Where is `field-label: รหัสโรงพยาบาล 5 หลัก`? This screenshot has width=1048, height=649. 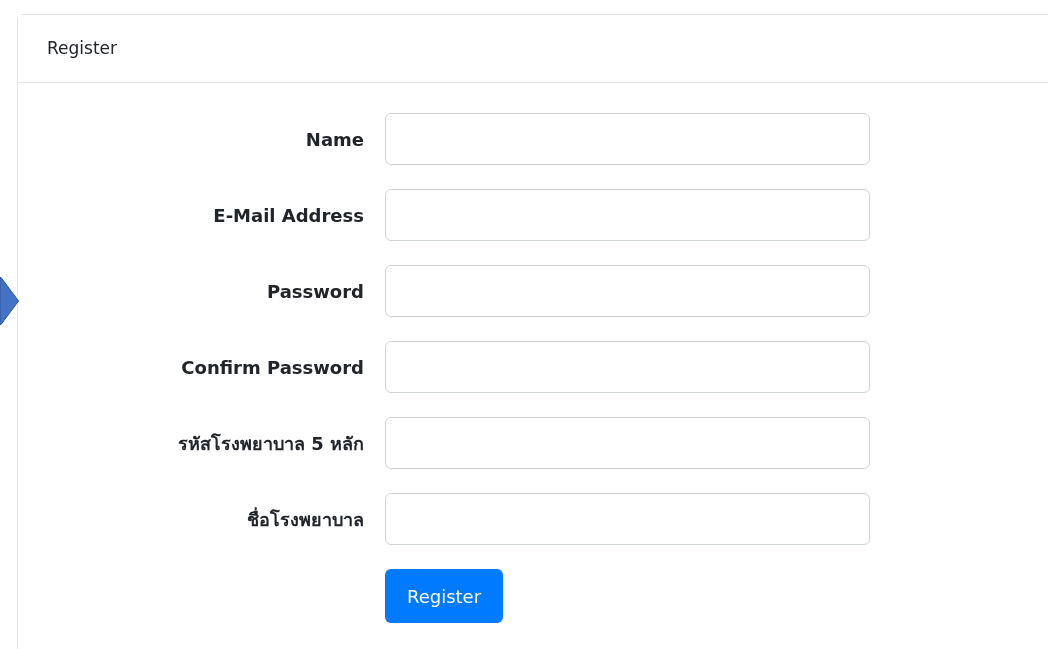
field-label: รหัสโรงพยาบาล 5 หลัก is located at coordinates (270, 443).